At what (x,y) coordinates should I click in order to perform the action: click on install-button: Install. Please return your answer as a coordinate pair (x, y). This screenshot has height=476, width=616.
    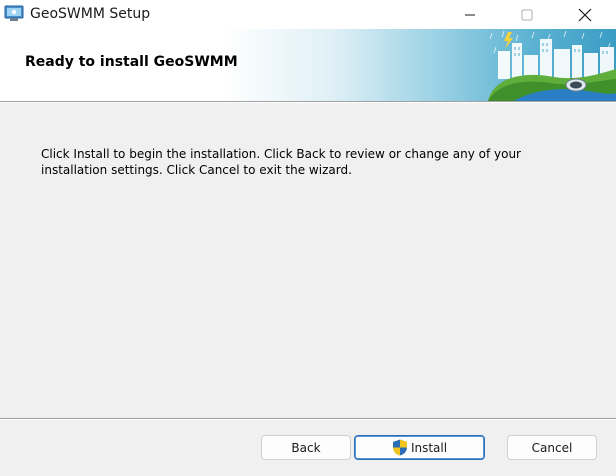
    Looking at the image, I should click on (419, 447).